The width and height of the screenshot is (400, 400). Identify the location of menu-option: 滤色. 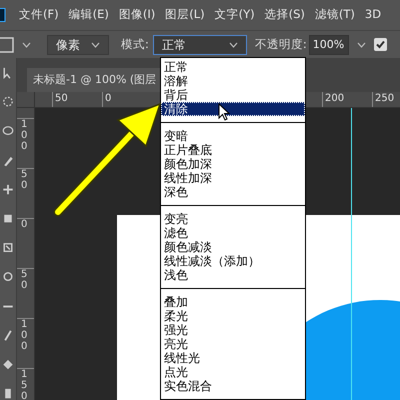
(233, 233).